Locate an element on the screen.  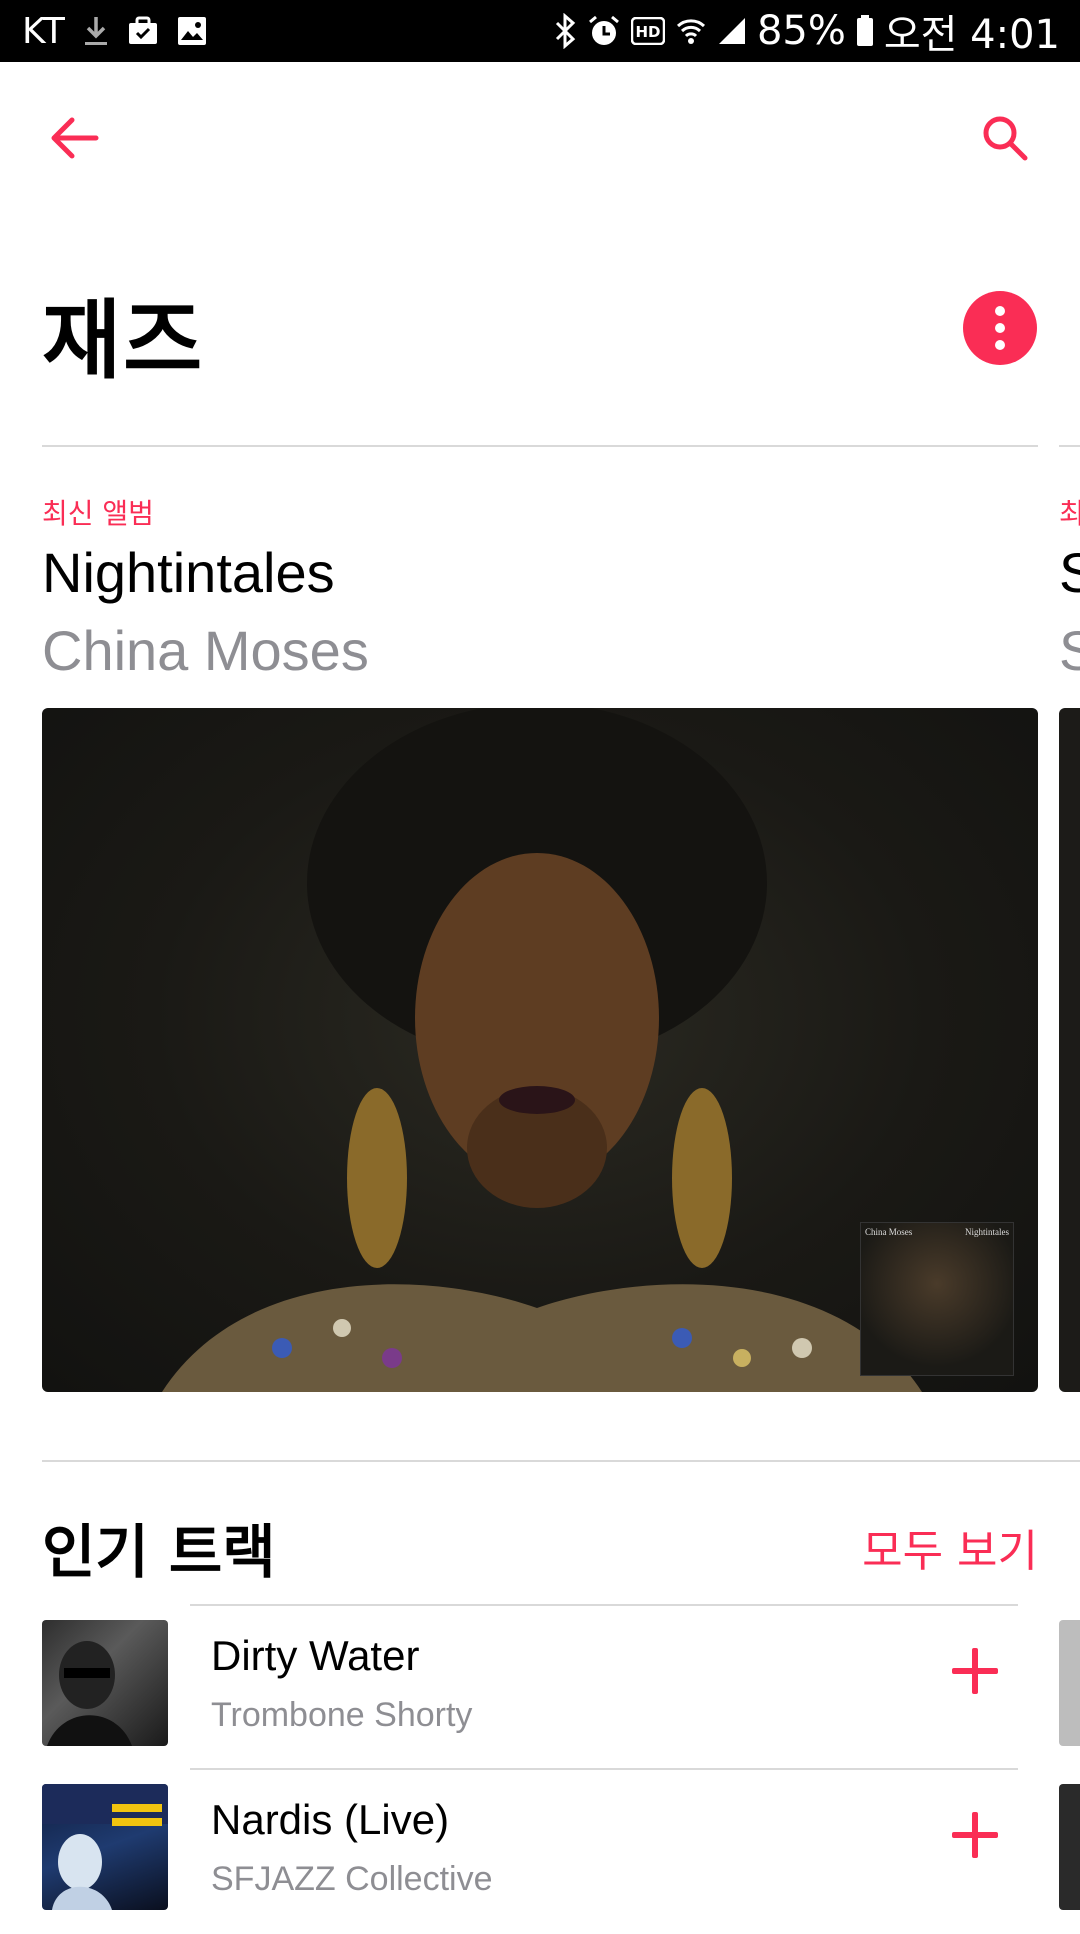
track-row: Dirty Water Trombone Shorty is located at coordinates (540, 1688).